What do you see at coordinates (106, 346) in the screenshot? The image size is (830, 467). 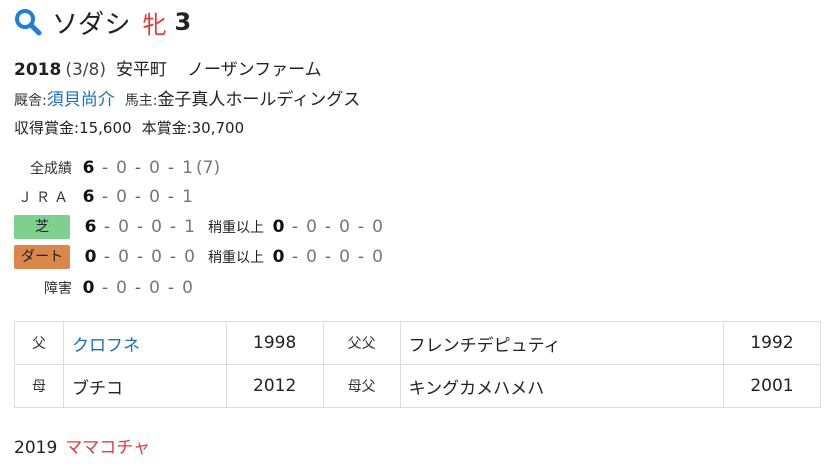 I see `sire-link: クロフネ` at bounding box center [106, 346].